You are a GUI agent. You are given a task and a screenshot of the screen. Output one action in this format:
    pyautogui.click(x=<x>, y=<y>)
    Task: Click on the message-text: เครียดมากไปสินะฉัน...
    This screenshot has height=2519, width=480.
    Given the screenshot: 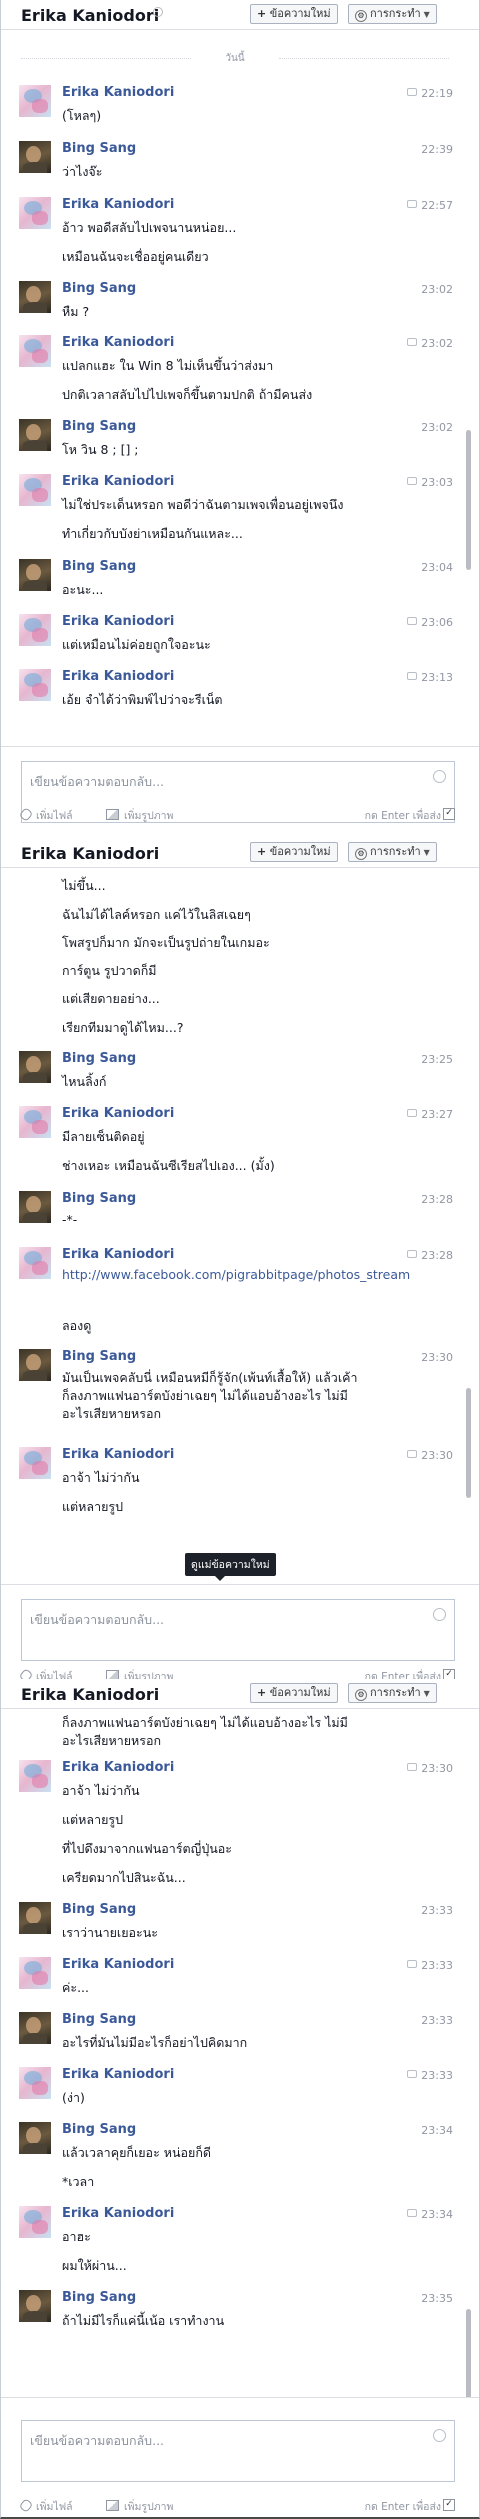 What is the action you would take?
    pyautogui.click(x=124, y=1877)
    